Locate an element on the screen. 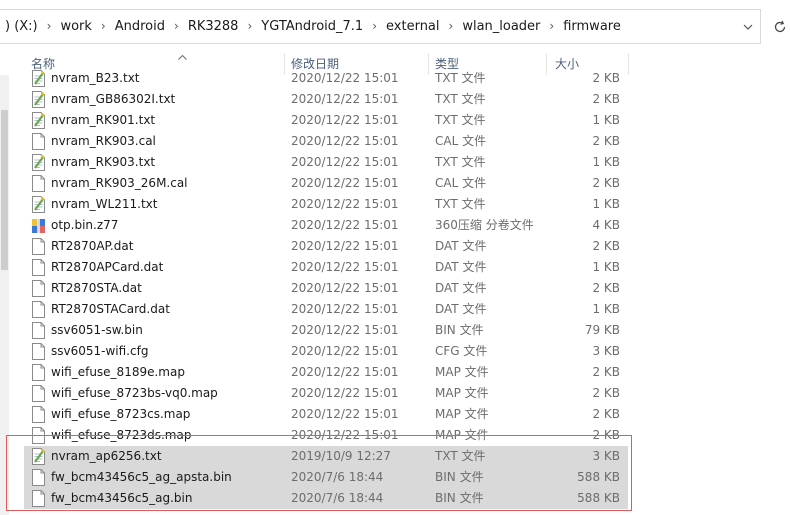 This screenshot has width=790, height=515. breadcrumb-drive: ) (X:) is located at coordinates (21, 26).